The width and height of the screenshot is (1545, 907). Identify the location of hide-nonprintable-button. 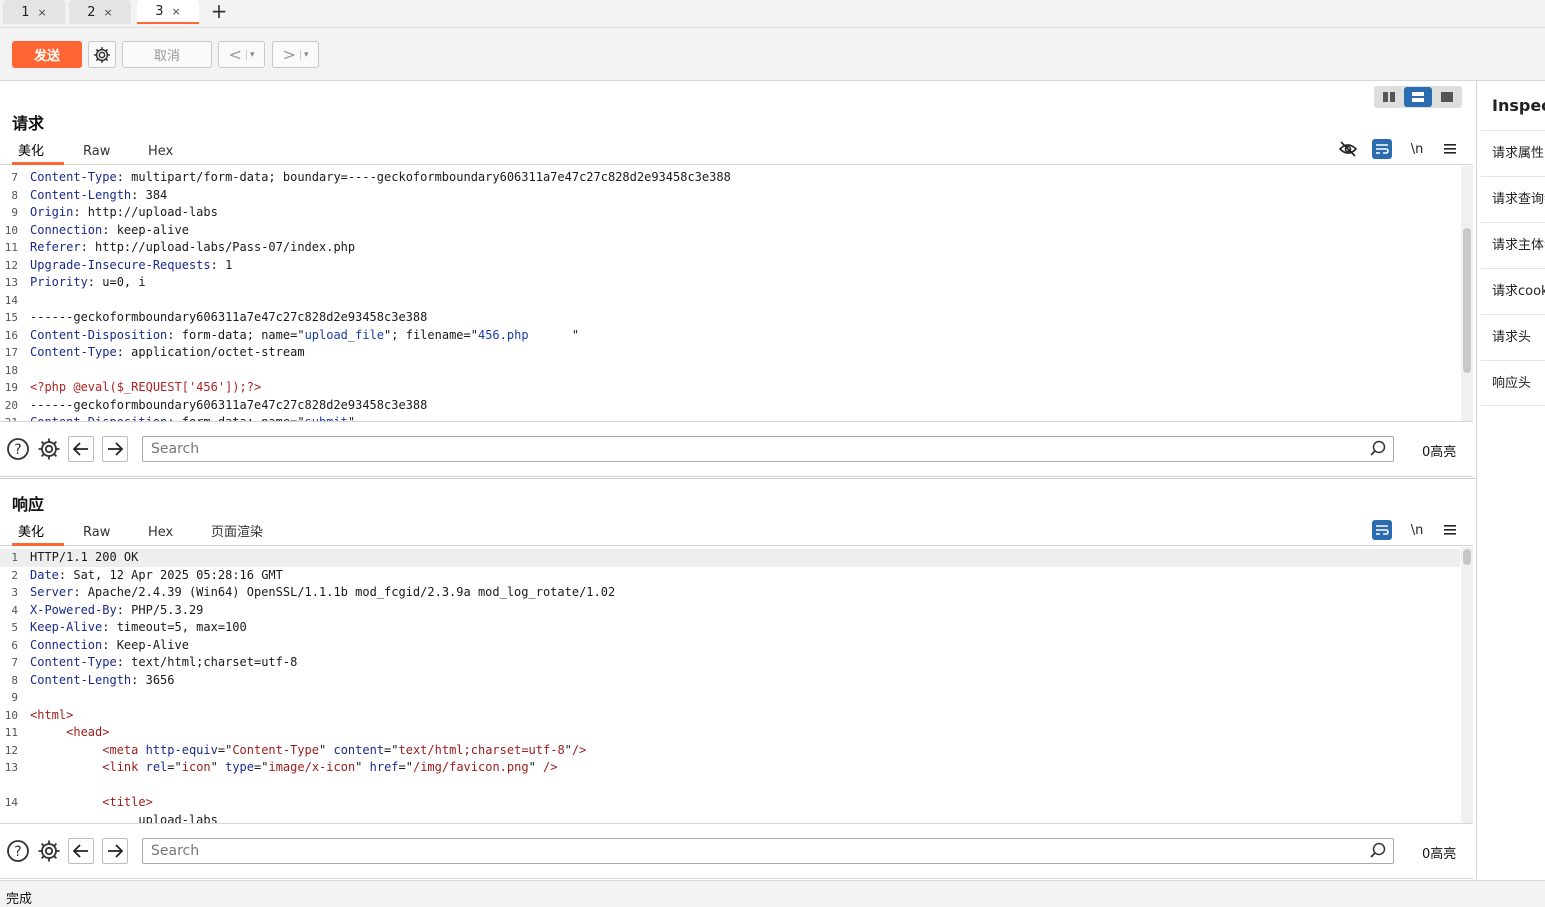
(1348, 149).